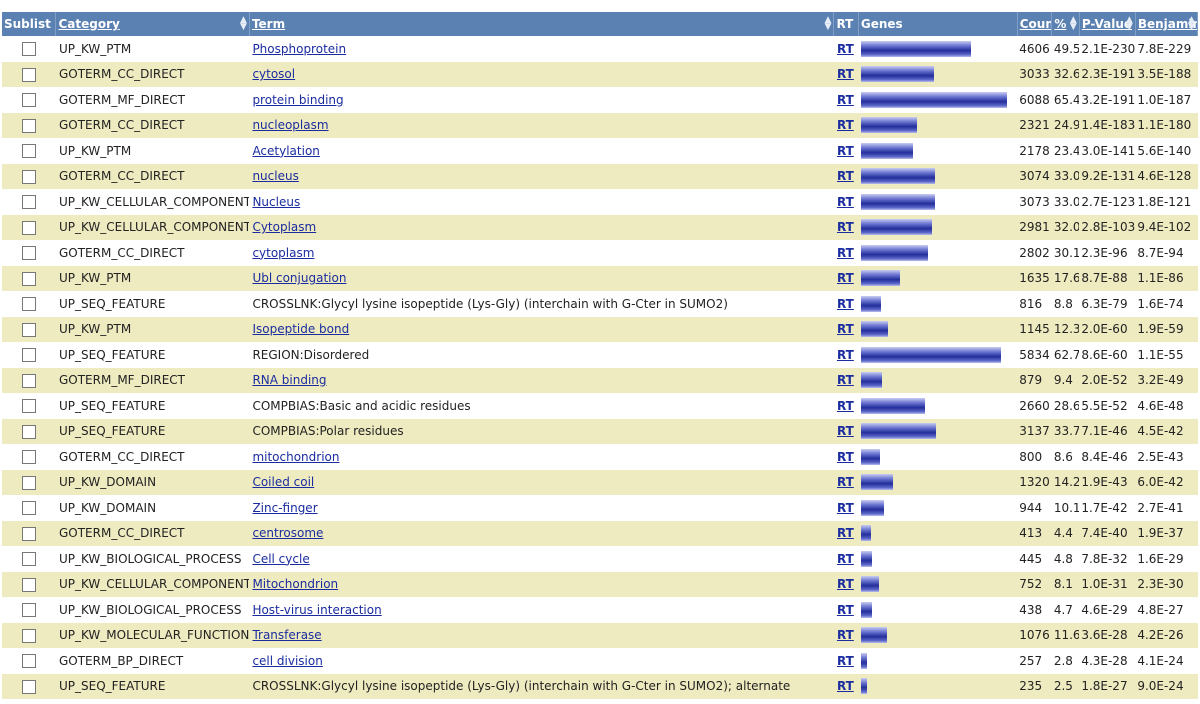  What do you see at coordinates (1107, 24) in the screenshot?
I see `pvalue-header: P-Value ▲ ▼` at bounding box center [1107, 24].